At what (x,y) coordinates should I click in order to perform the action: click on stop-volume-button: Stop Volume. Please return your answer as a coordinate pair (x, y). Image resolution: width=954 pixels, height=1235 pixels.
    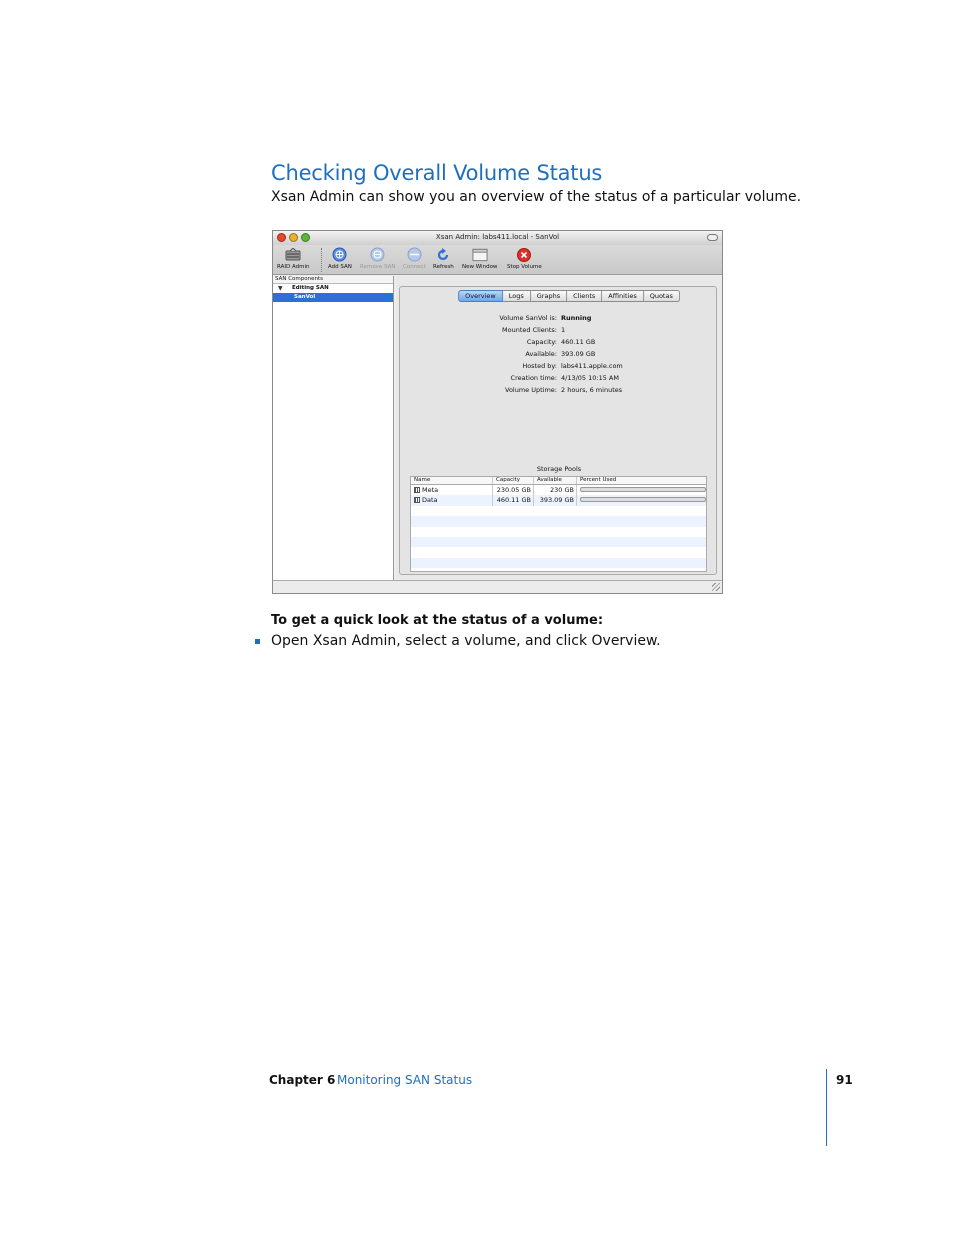
    Looking at the image, I should click on (524, 258).